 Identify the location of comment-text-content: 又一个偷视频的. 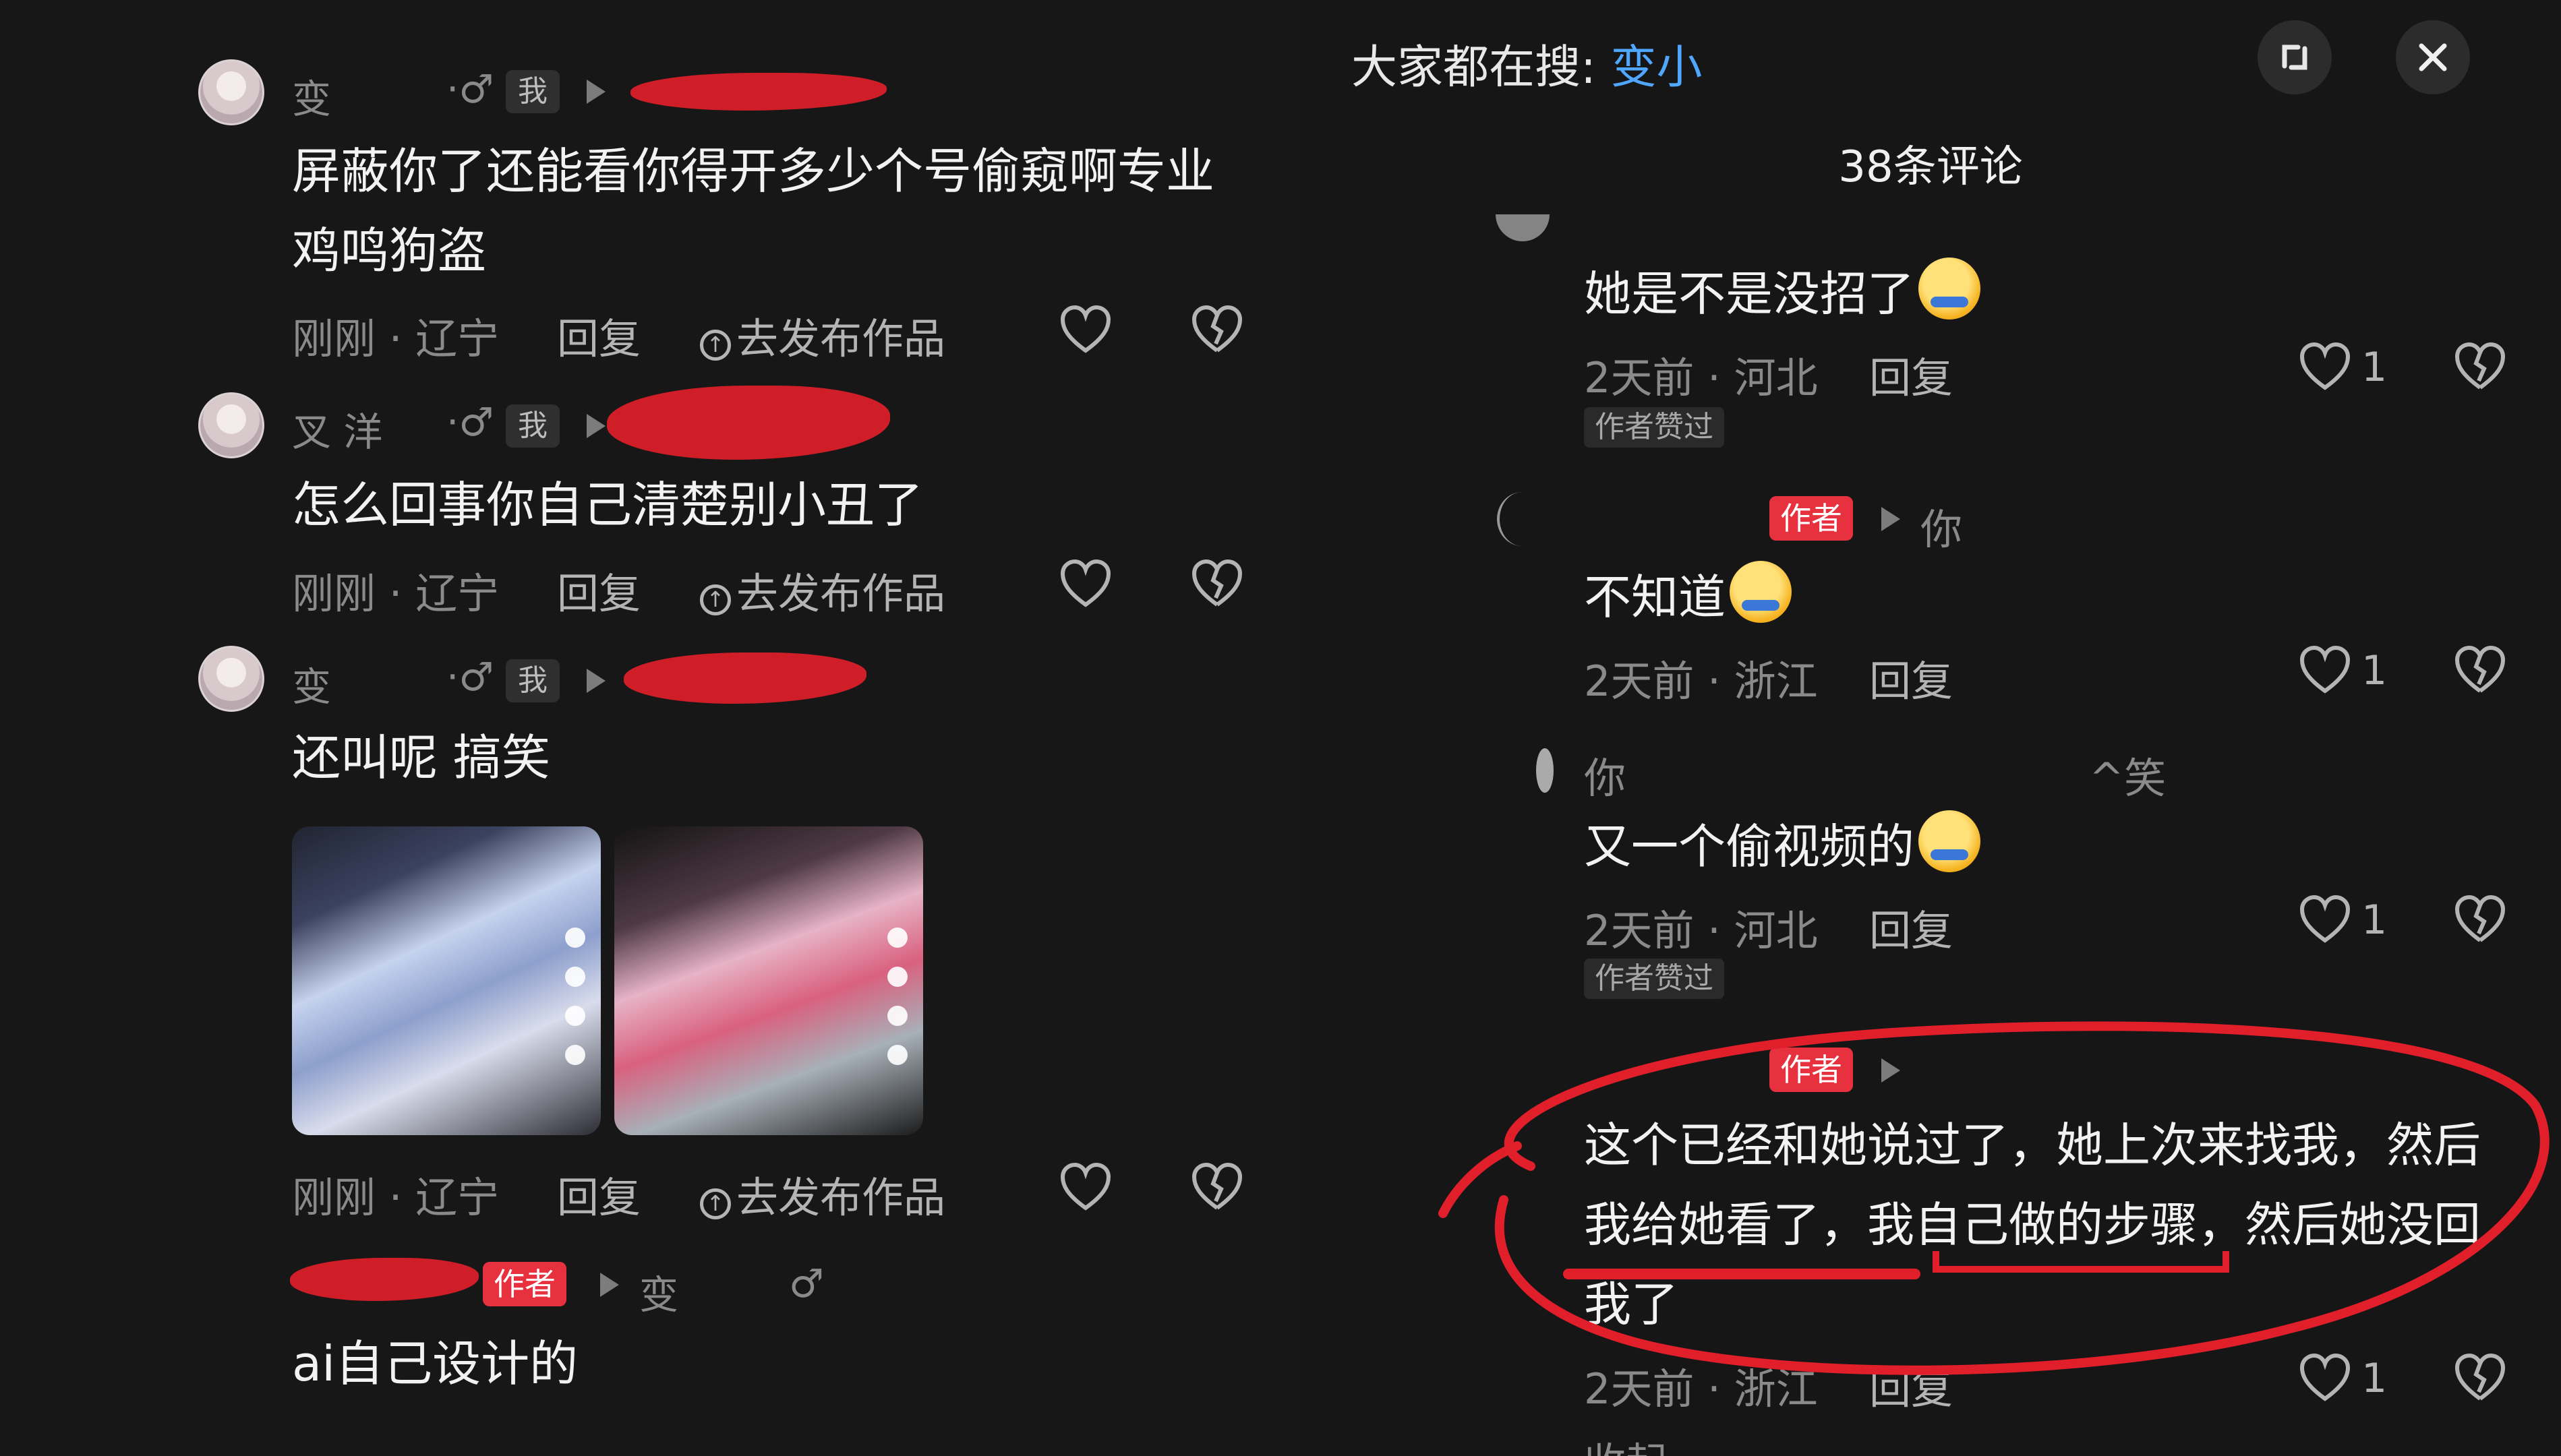
(1749, 846).